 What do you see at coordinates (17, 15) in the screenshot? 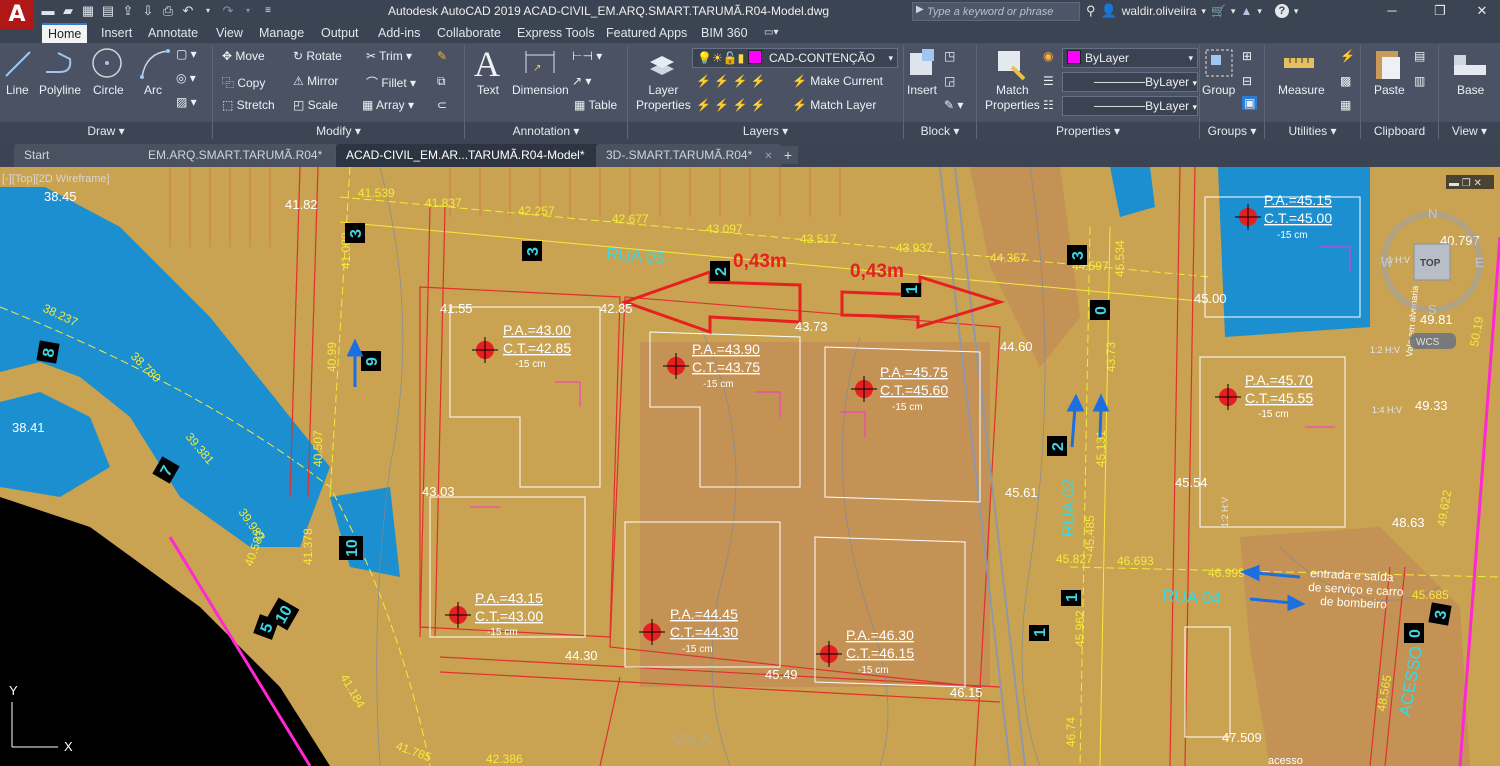
I see `application-menu-button: A` at bounding box center [17, 15].